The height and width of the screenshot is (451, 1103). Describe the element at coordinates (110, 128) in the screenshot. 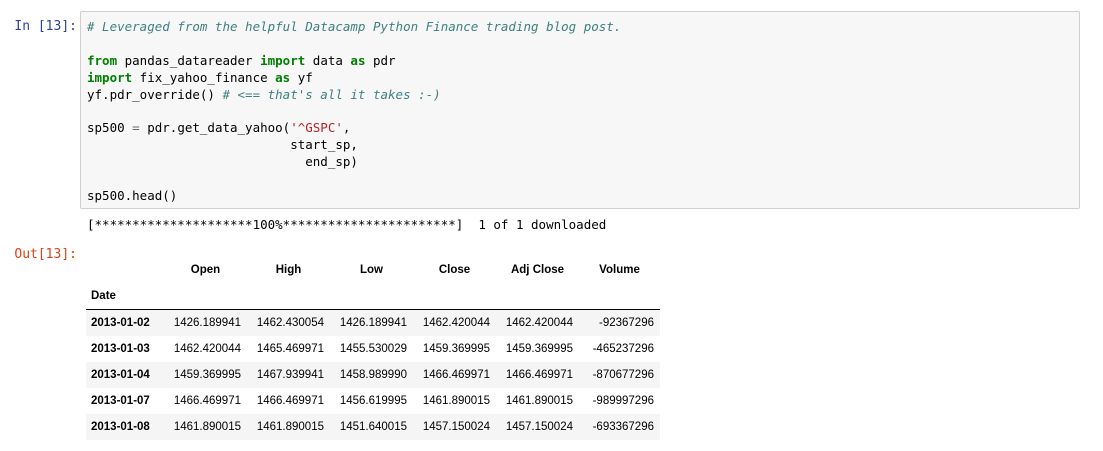

I see `code-token: sp500` at that location.